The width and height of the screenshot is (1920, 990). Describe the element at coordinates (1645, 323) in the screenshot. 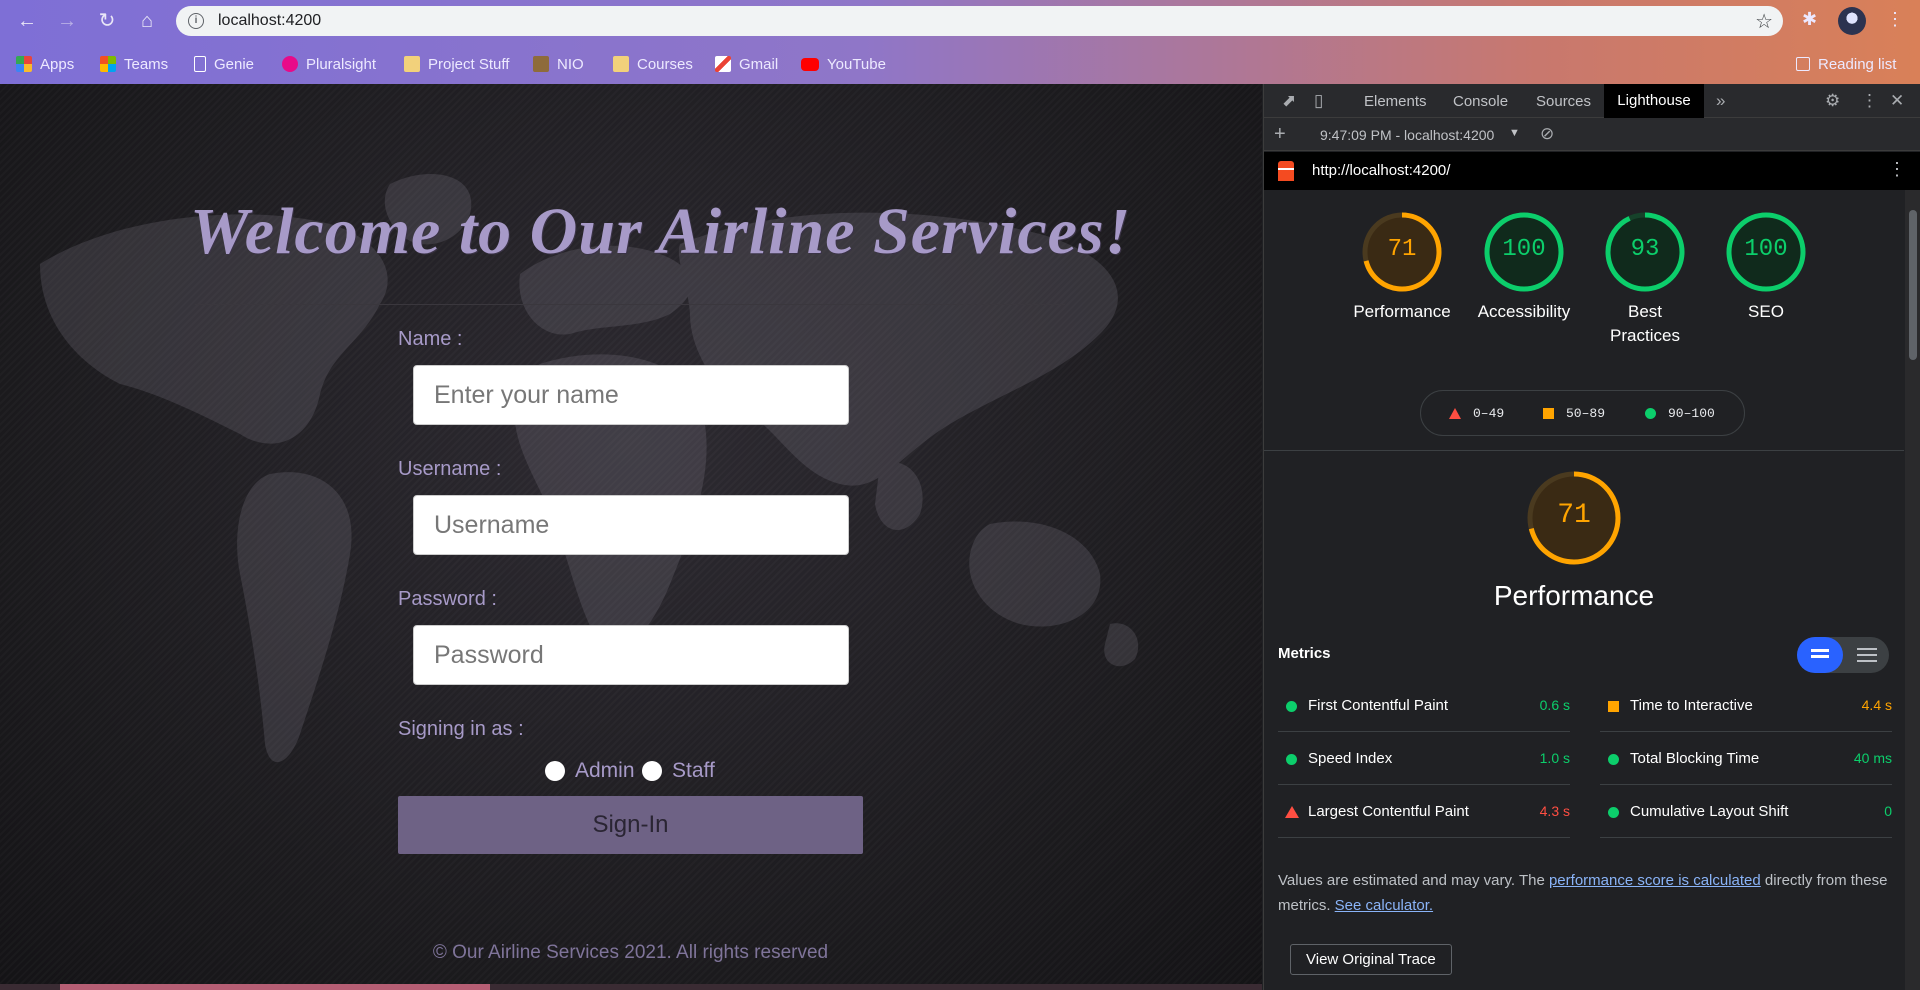

I see `gauge-label: Best Practices` at that location.